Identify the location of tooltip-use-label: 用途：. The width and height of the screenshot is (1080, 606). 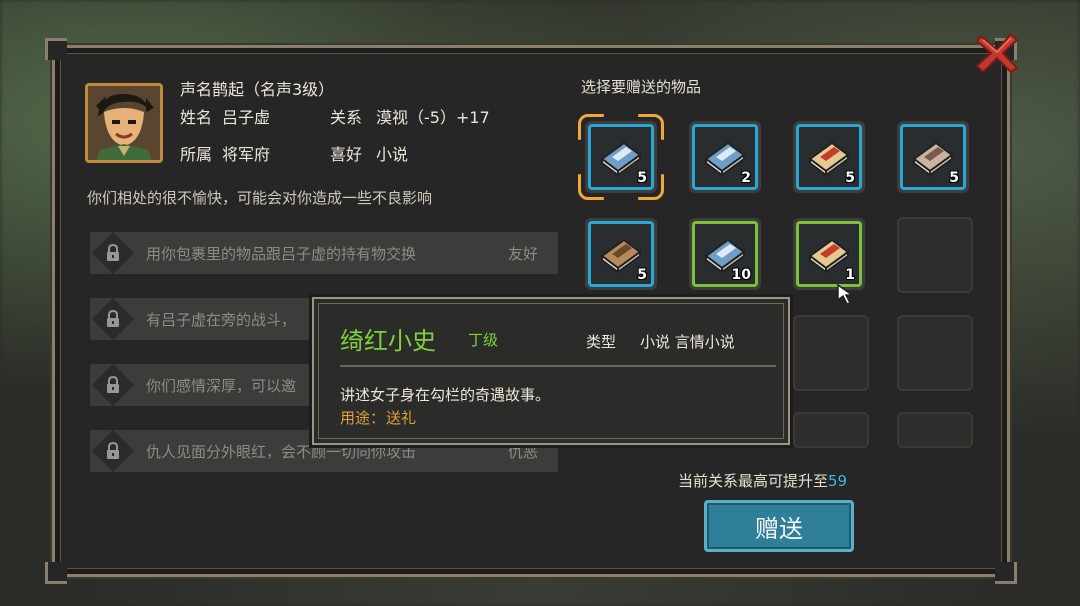
(363, 418).